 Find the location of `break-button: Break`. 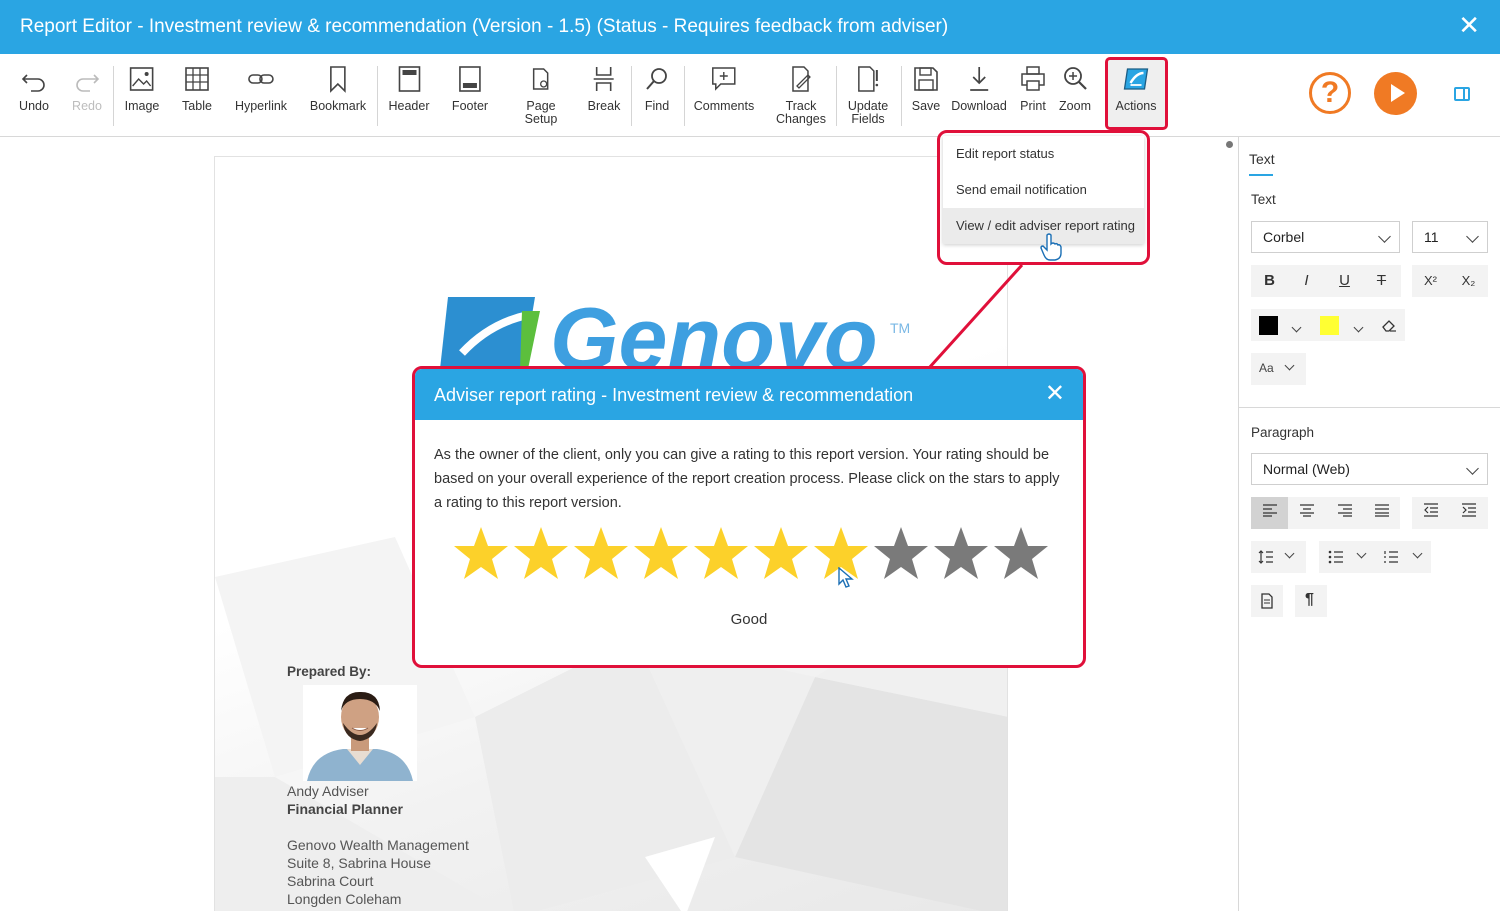

break-button: Break is located at coordinates (604, 88).